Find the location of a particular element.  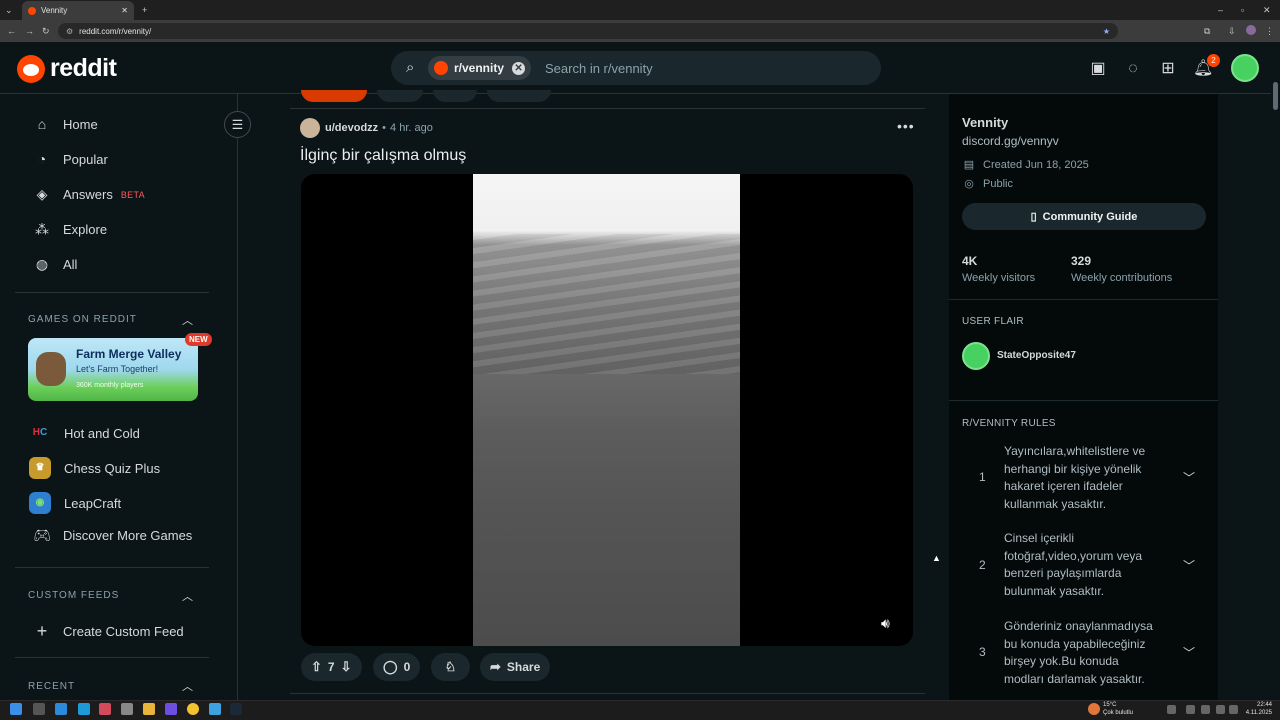

reddit-logo: reddit is located at coordinates (67, 68).